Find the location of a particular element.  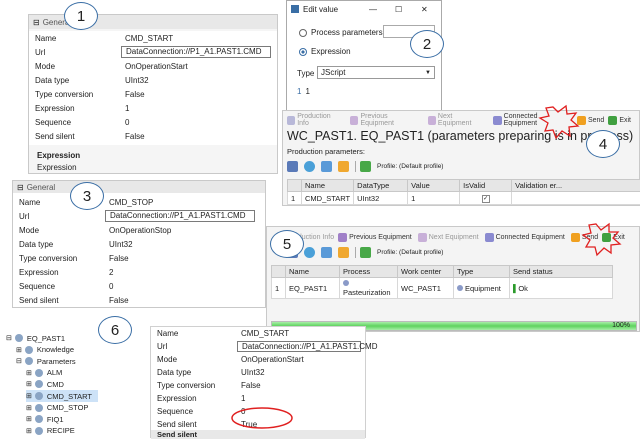

callout-1: 1 is located at coordinates (81, 16).